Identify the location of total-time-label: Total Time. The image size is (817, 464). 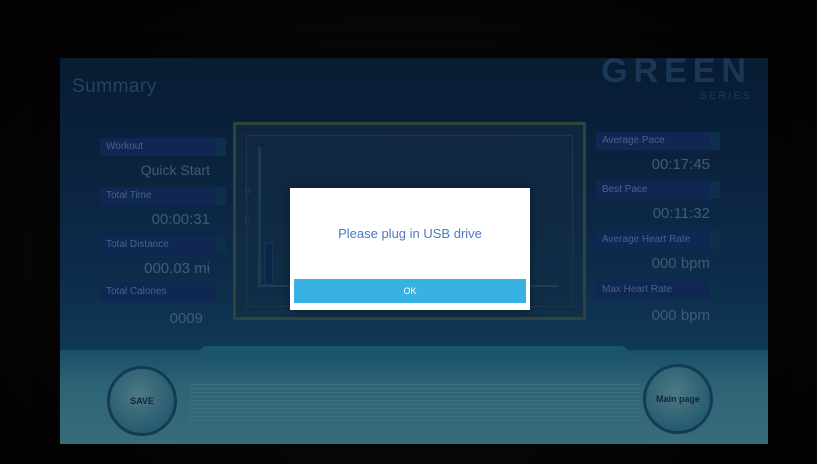
(163, 196).